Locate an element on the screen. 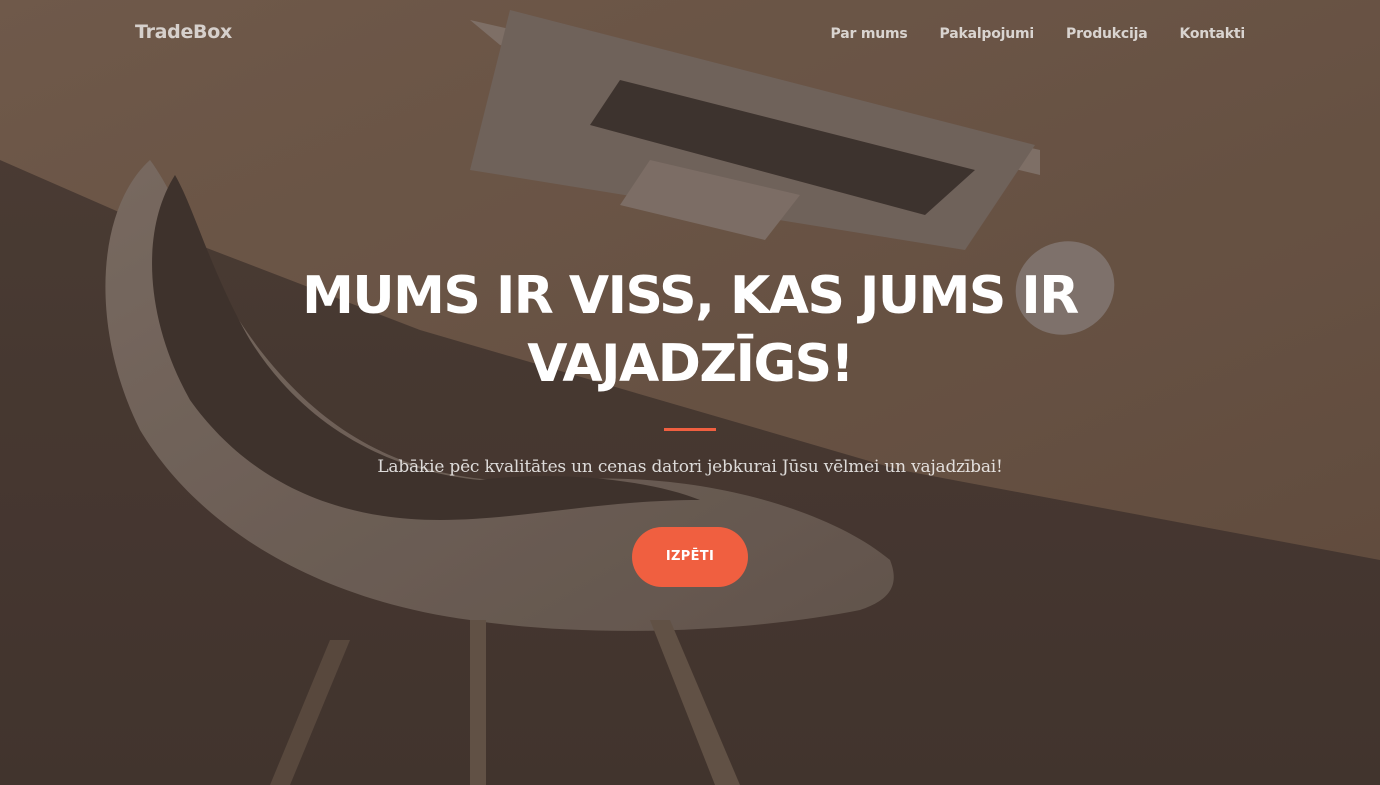  brand-logo: TradeBox is located at coordinates (183, 32).